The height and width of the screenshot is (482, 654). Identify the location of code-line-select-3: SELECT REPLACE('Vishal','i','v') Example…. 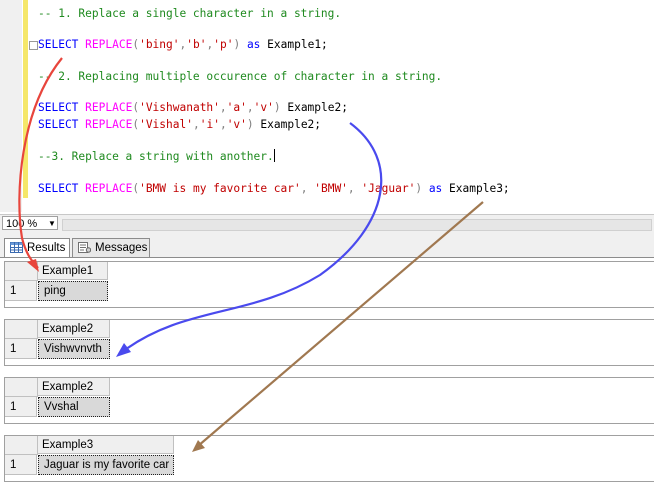
(180, 124).